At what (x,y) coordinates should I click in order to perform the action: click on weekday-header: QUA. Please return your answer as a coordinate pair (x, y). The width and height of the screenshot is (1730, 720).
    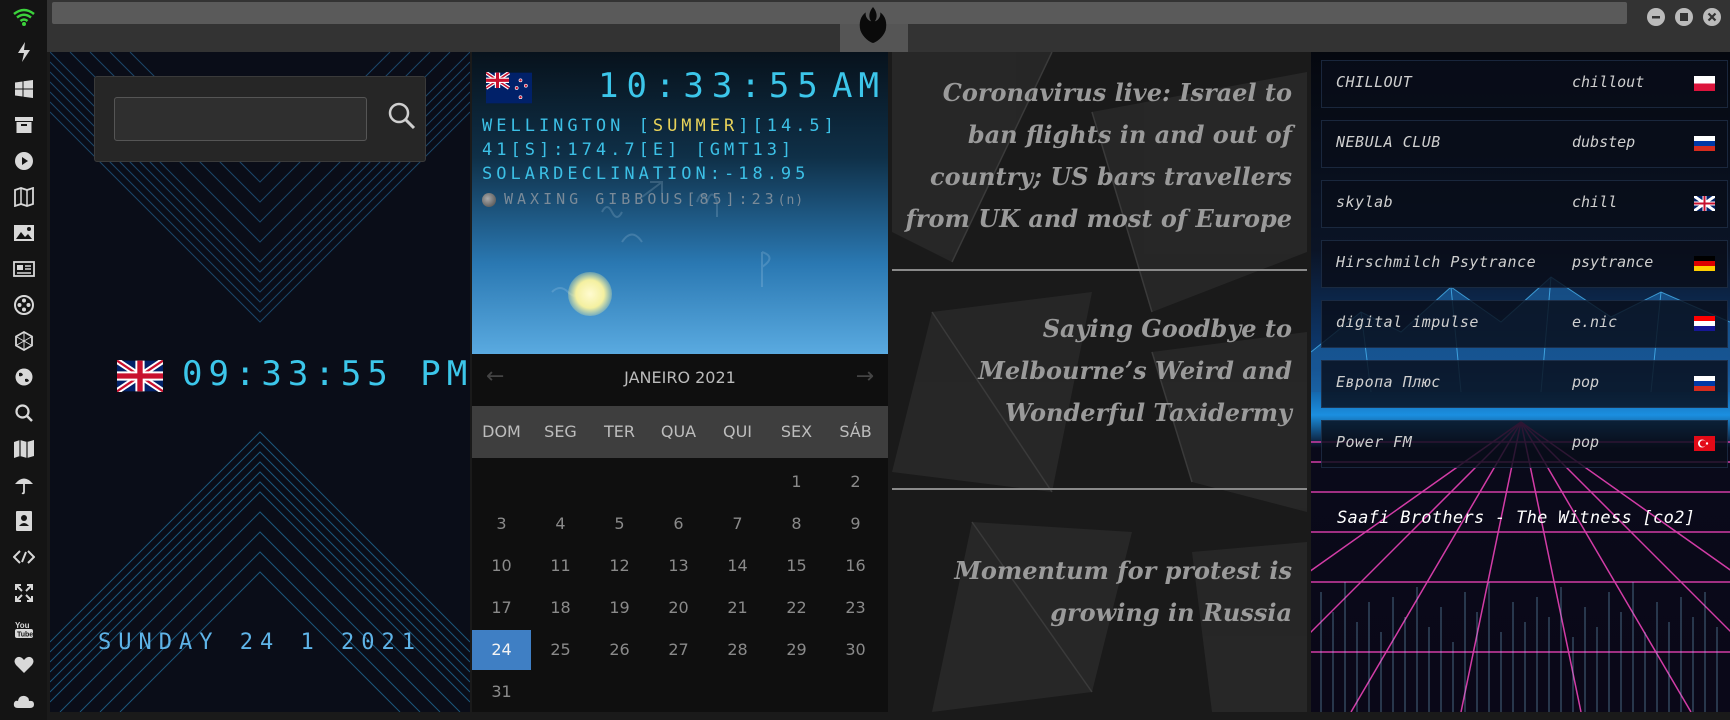
    Looking at the image, I should click on (678, 431).